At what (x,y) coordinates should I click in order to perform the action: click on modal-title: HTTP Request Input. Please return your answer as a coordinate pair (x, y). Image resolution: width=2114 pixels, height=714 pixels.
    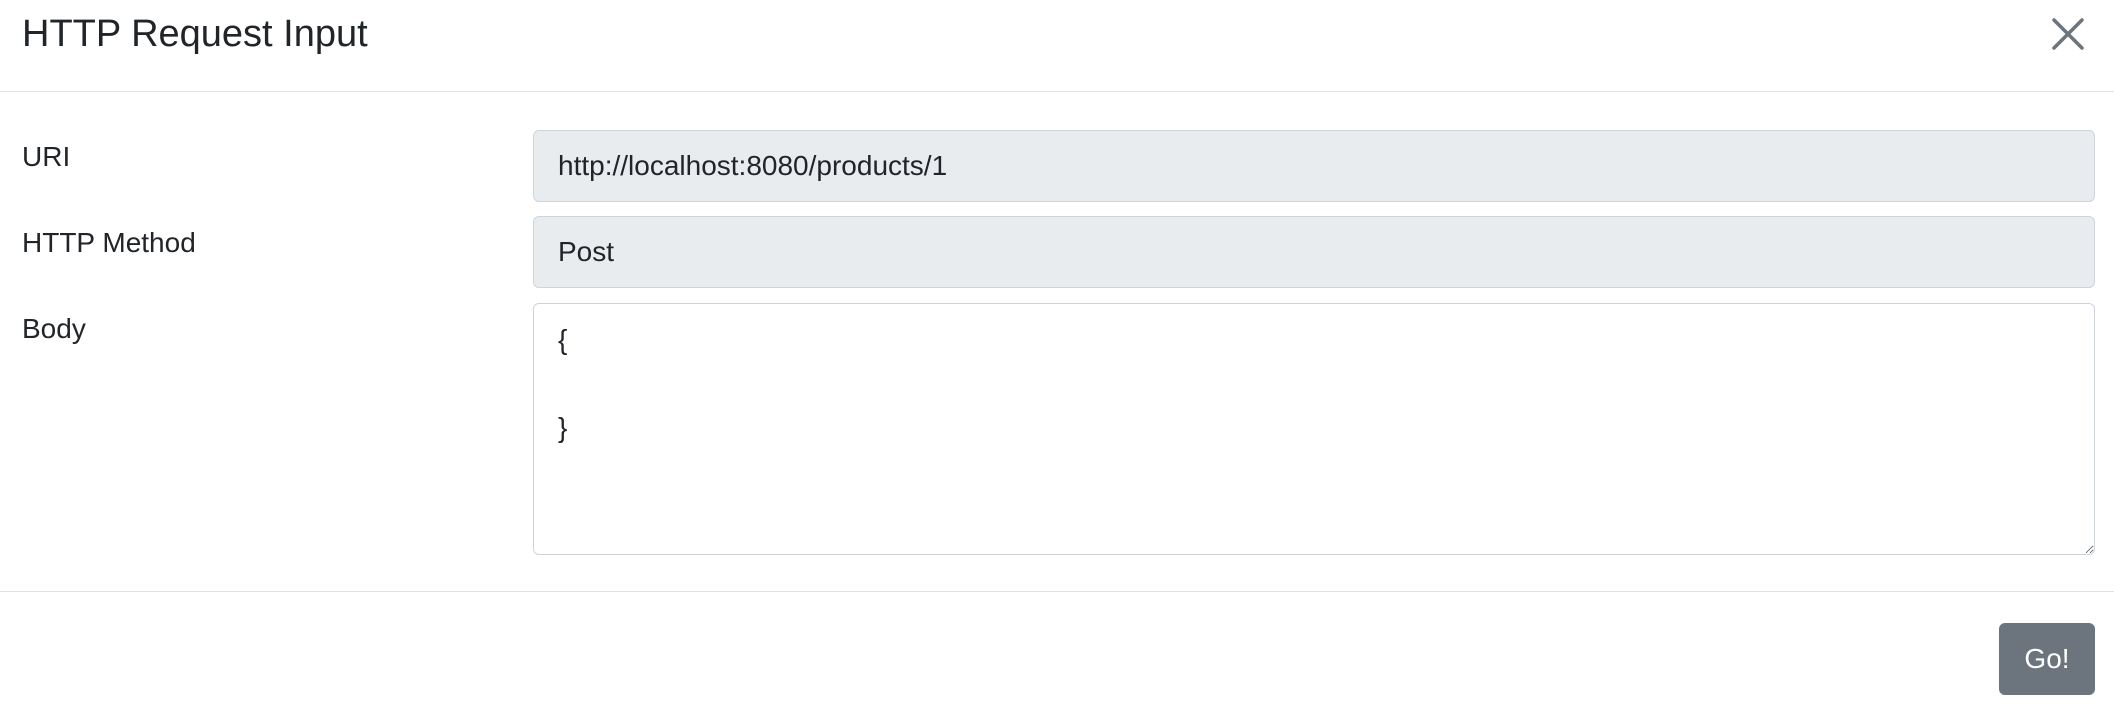
    Looking at the image, I should click on (195, 34).